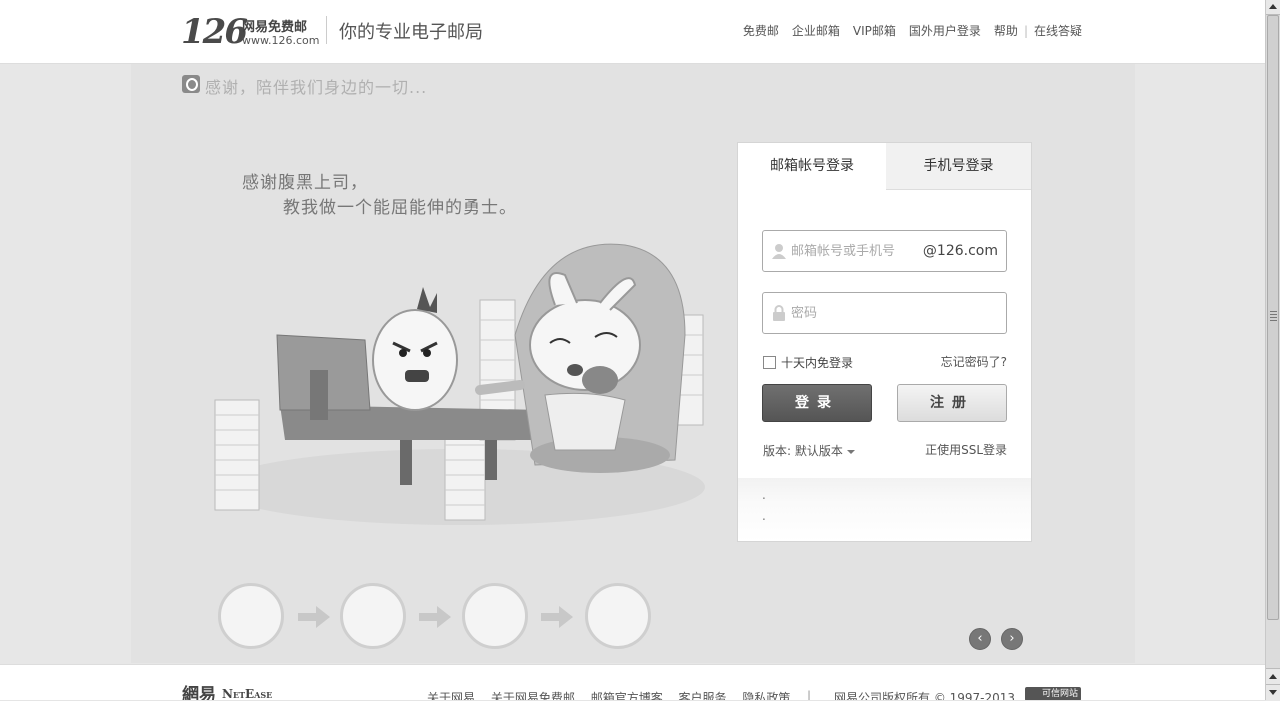 The image size is (1280, 701). I want to click on tab-mail-login: 邮箱帐号登录, so click(812, 166).